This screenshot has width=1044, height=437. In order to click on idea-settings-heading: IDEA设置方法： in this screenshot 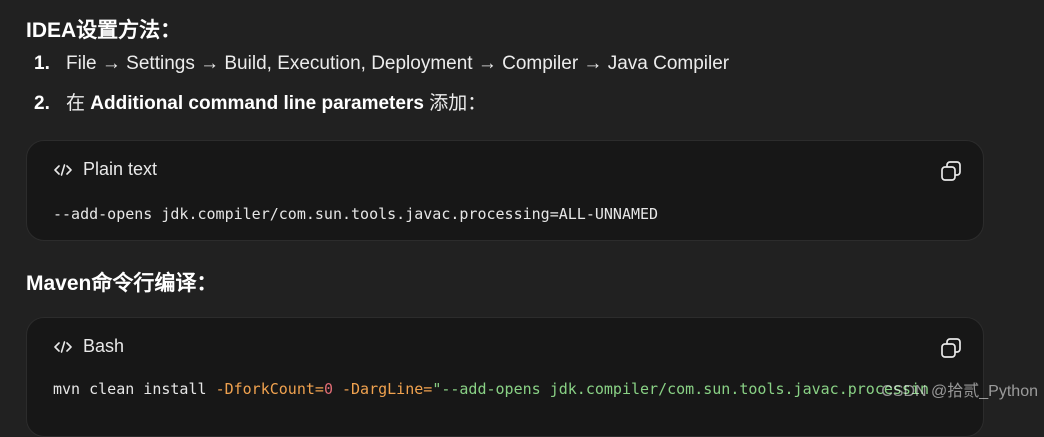, I will do `click(104, 30)`.